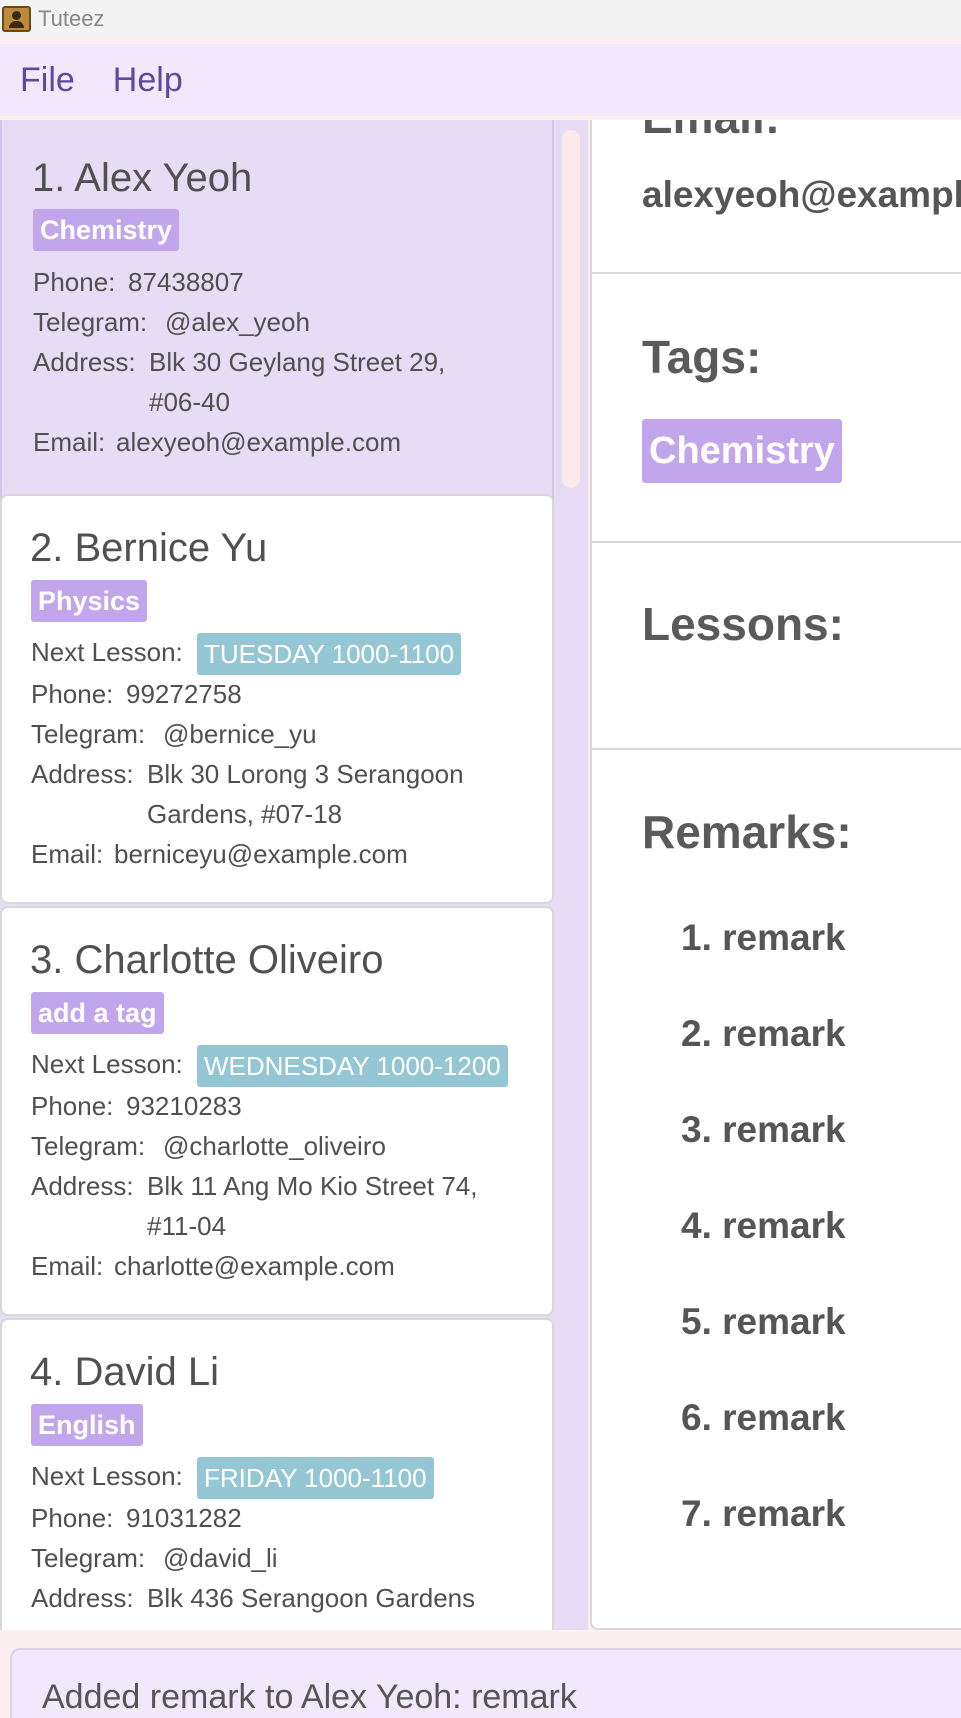 This screenshot has width=961, height=1718. Describe the element at coordinates (763, 1129) in the screenshot. I see `remark-item: 3. remark` at that location.